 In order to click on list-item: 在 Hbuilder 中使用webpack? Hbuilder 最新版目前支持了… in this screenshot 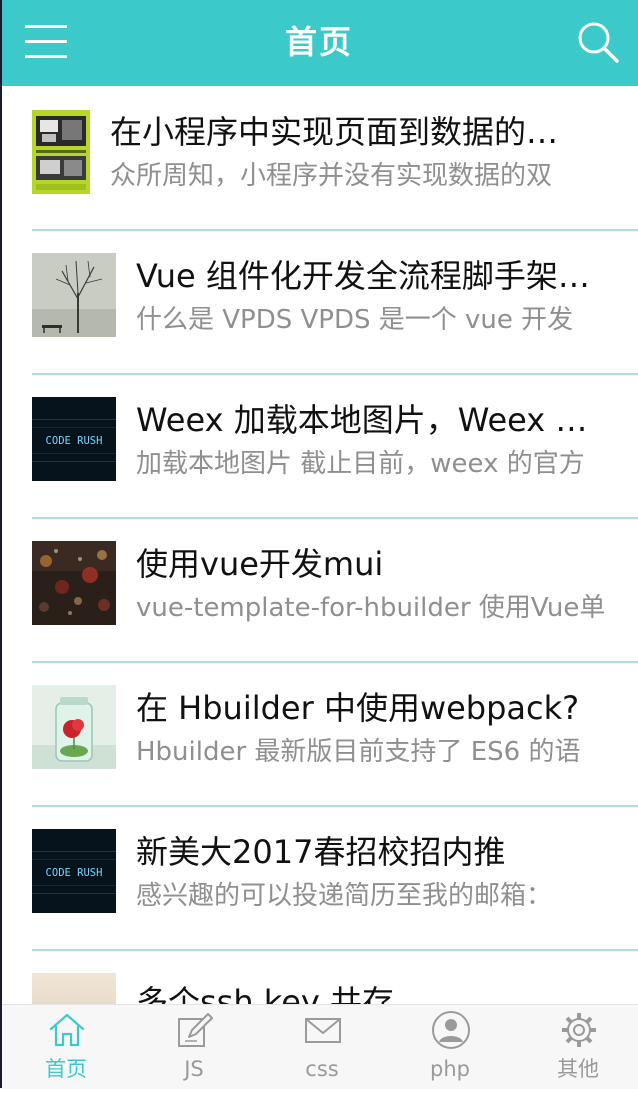, I will do `click(319, 734)`.